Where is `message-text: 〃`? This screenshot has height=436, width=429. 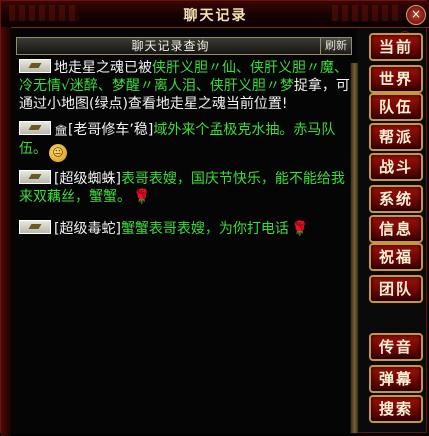 message-text: 〃 is located at coordinates (313, 68).